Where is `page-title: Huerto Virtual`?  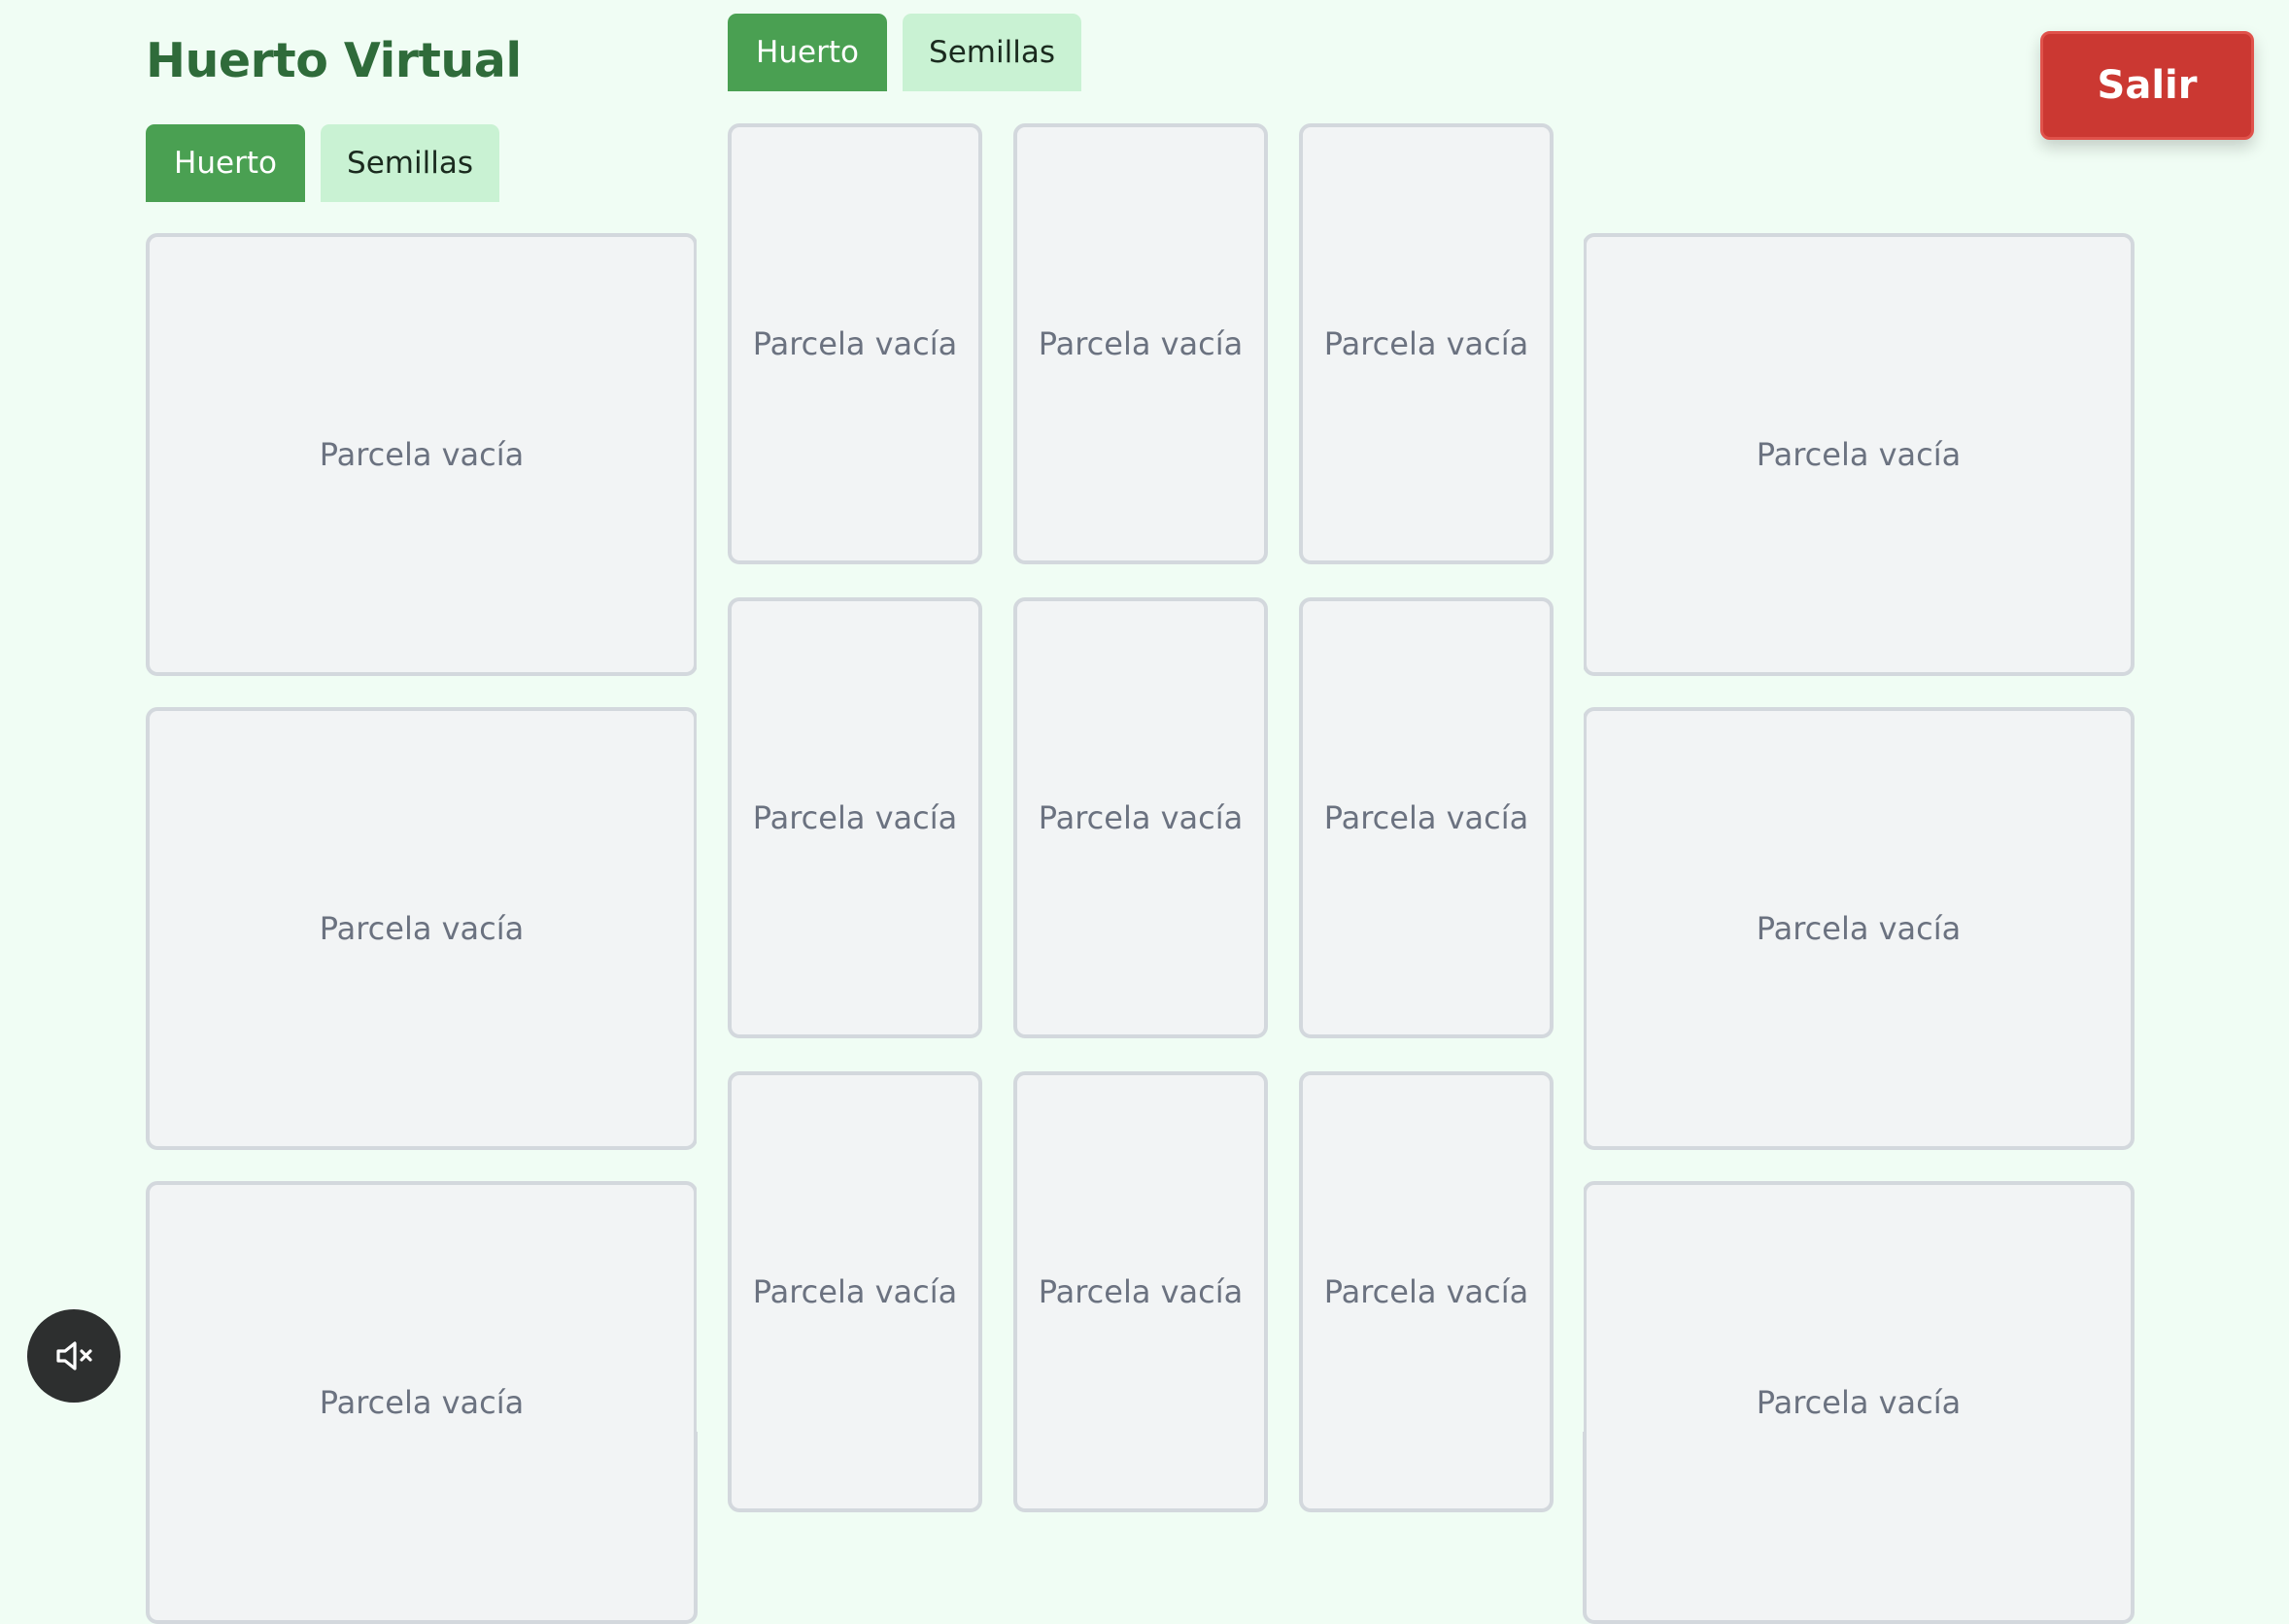 page-title: Huerto Virtual is located at coordinates (334, 60).